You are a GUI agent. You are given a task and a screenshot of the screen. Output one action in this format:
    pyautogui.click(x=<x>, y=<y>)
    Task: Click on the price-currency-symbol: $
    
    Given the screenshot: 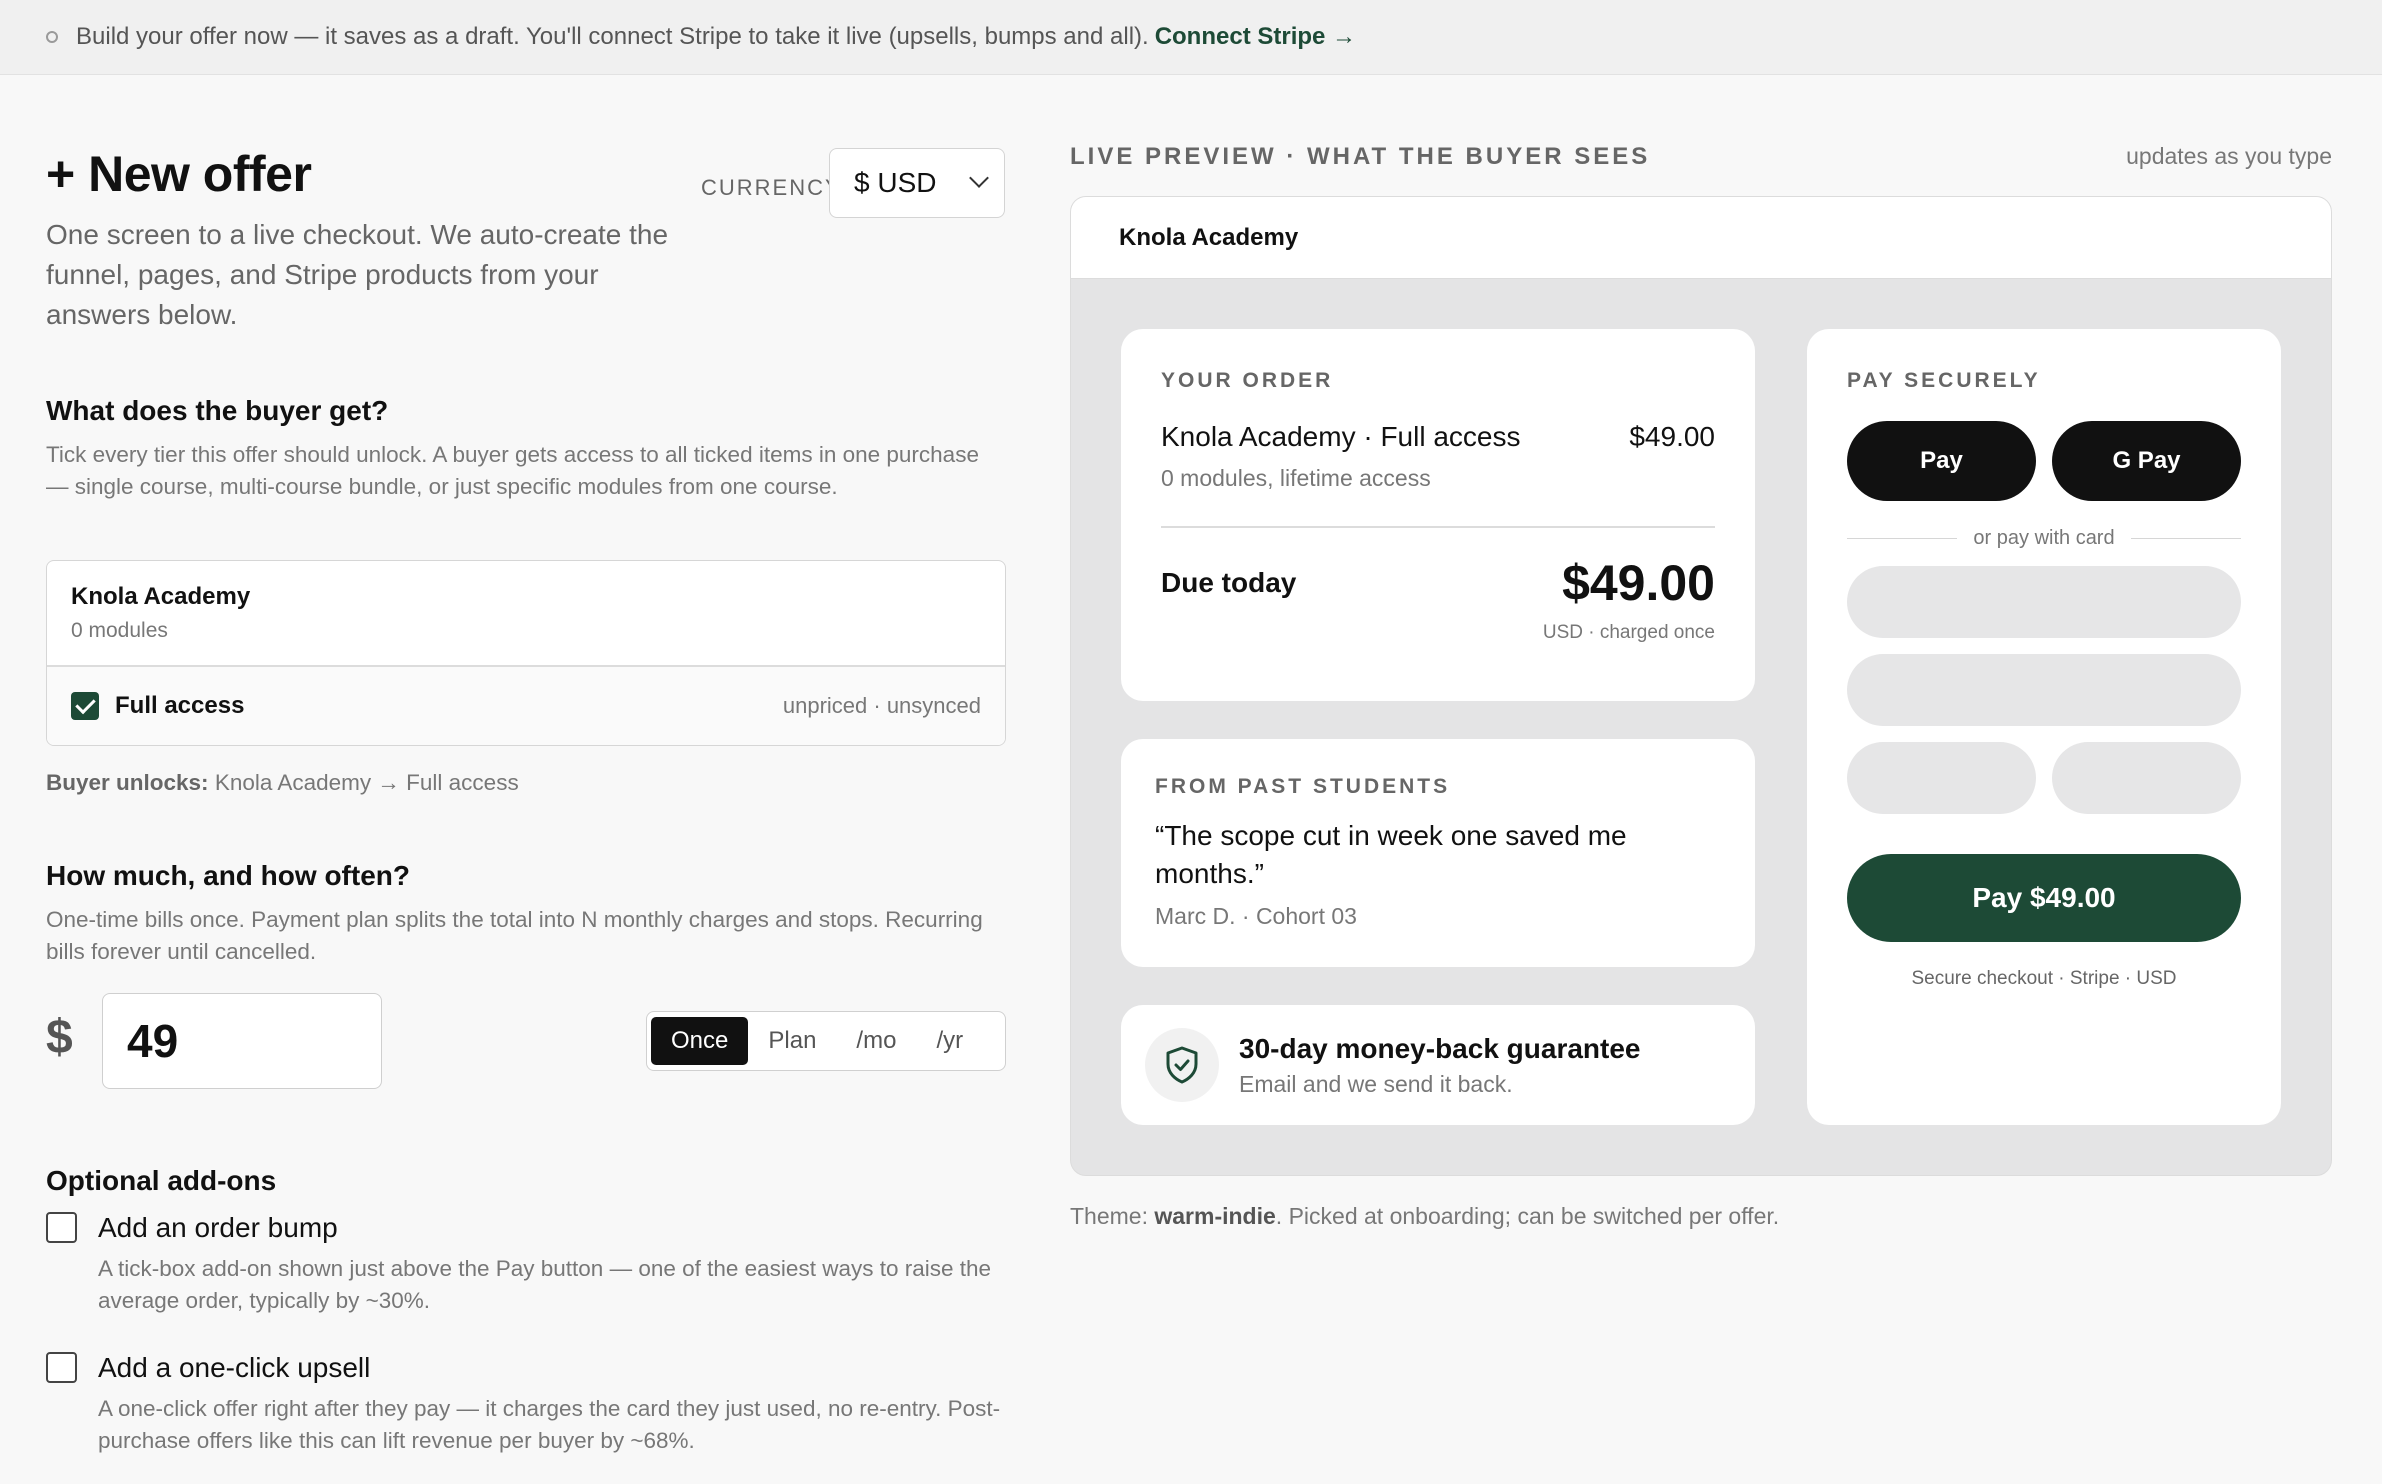 What is the action you would take?
    pyautogui.click(x=59, y=1037)
    